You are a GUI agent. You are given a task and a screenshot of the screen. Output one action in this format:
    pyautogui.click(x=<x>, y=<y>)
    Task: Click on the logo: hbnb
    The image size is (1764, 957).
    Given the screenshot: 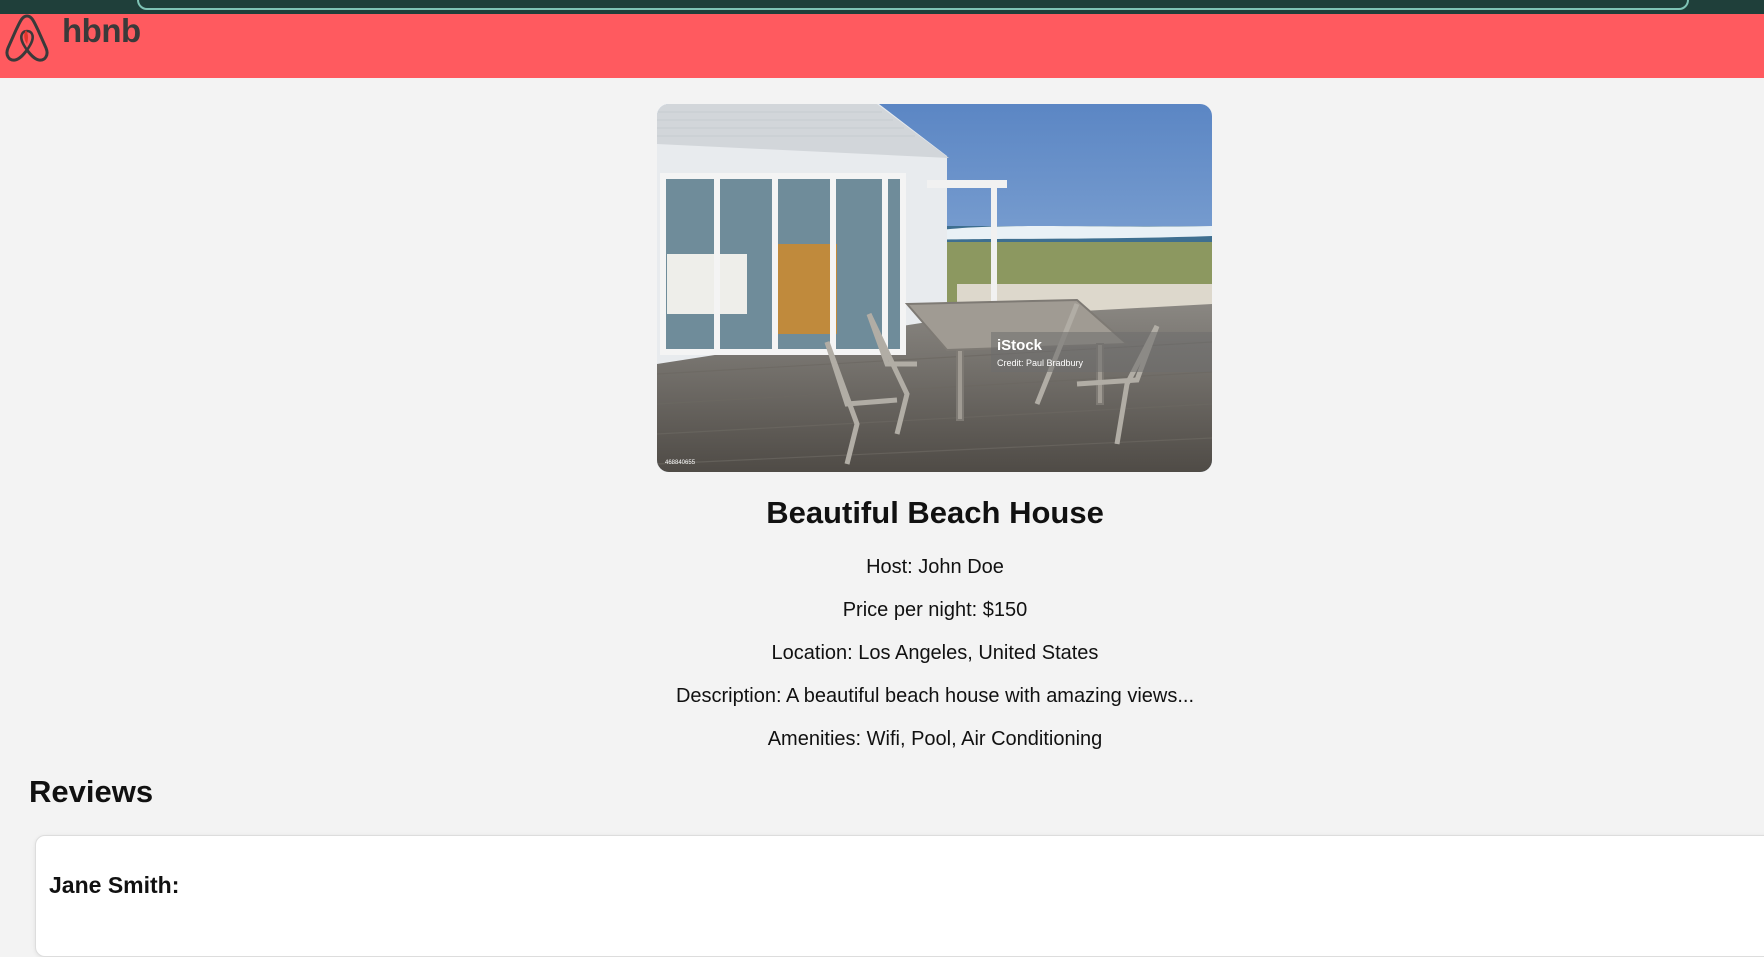 What is the action you would take?
    pyautogui.click(x=72, y=37)
    